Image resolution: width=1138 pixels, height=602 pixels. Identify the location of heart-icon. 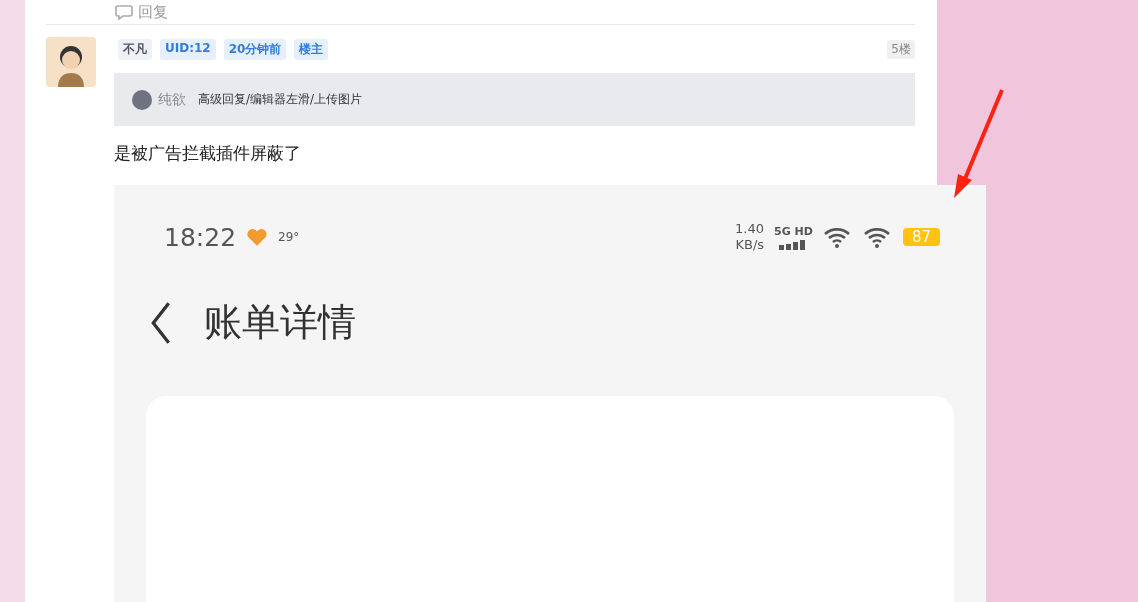
(257, 237).